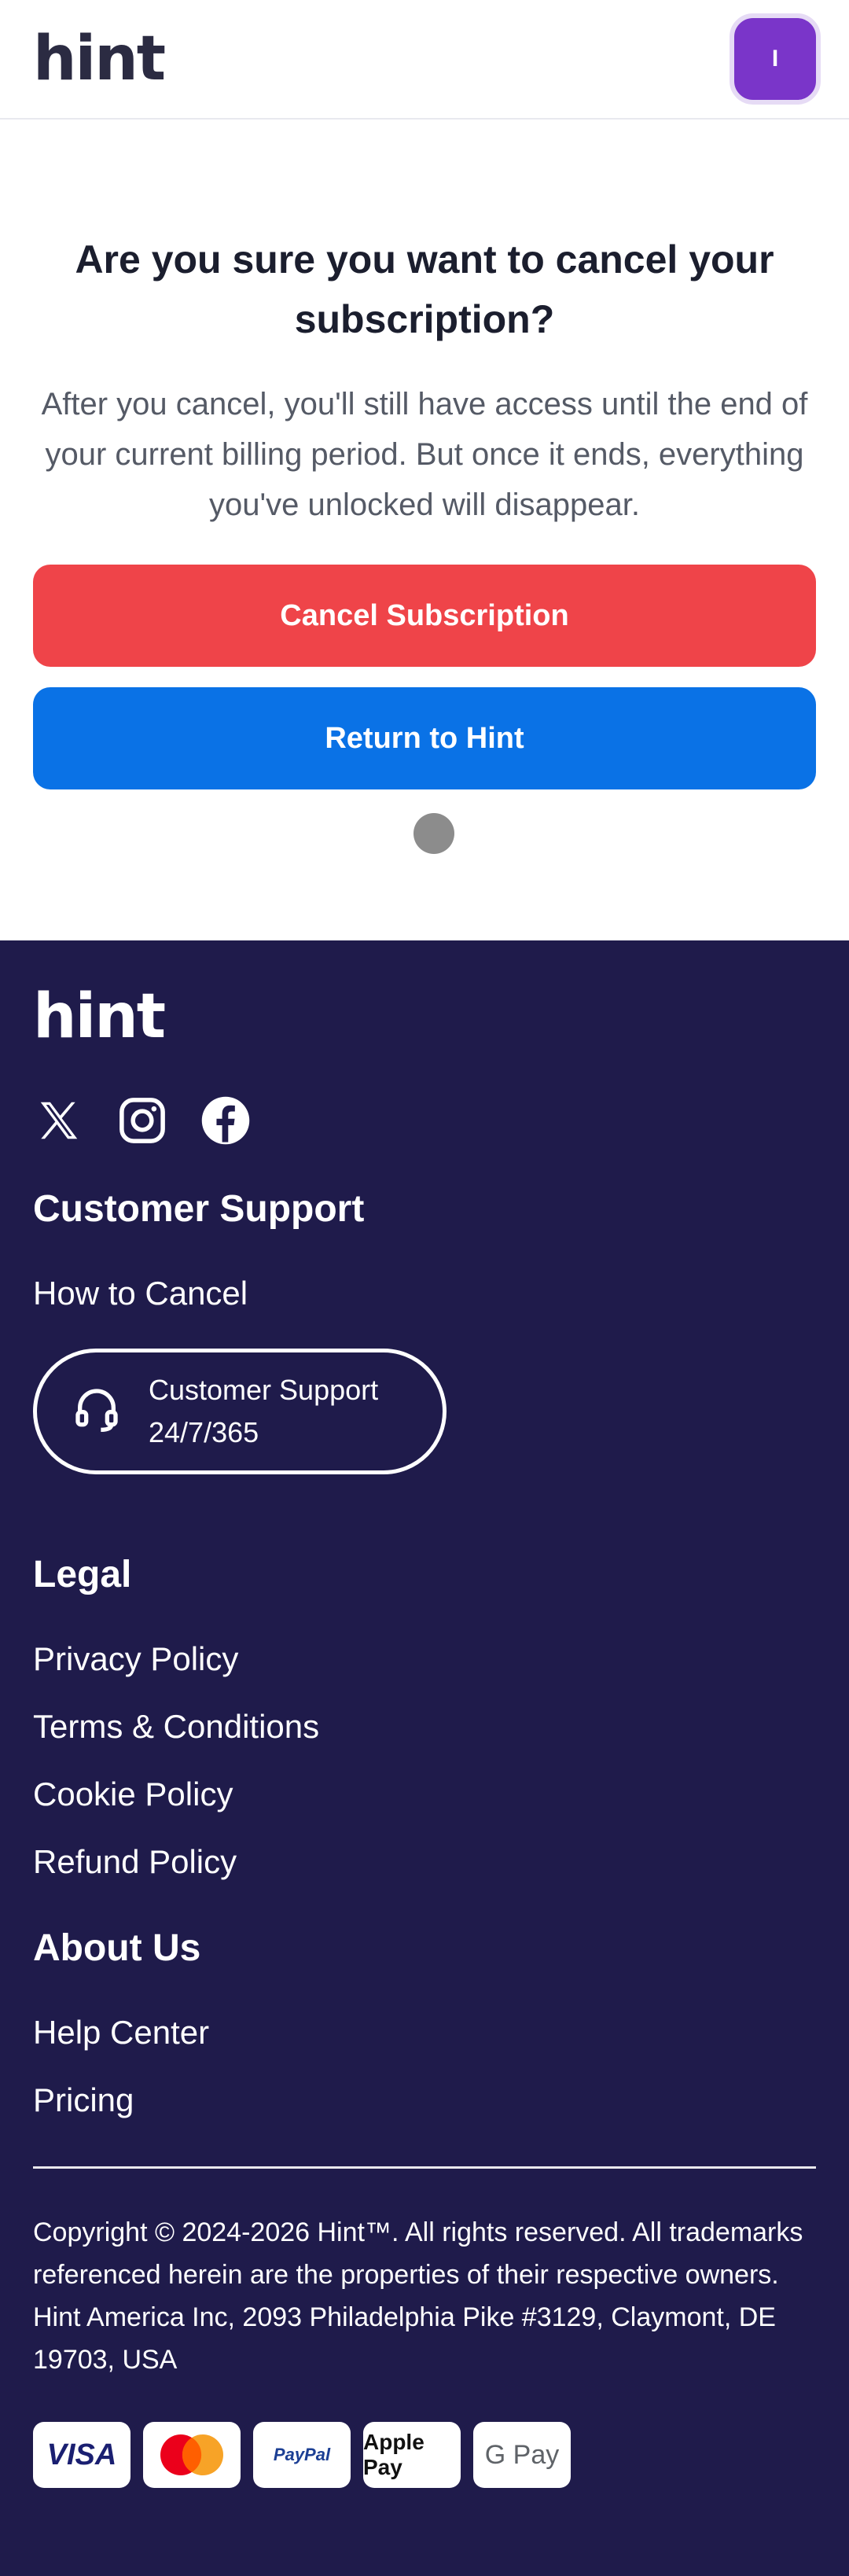 The image size is (849, 2576). Describe the element at coordinates (263, 1411) in the screenshot. I see `support-pill-text: Customer Support 24/7/365` at that location.